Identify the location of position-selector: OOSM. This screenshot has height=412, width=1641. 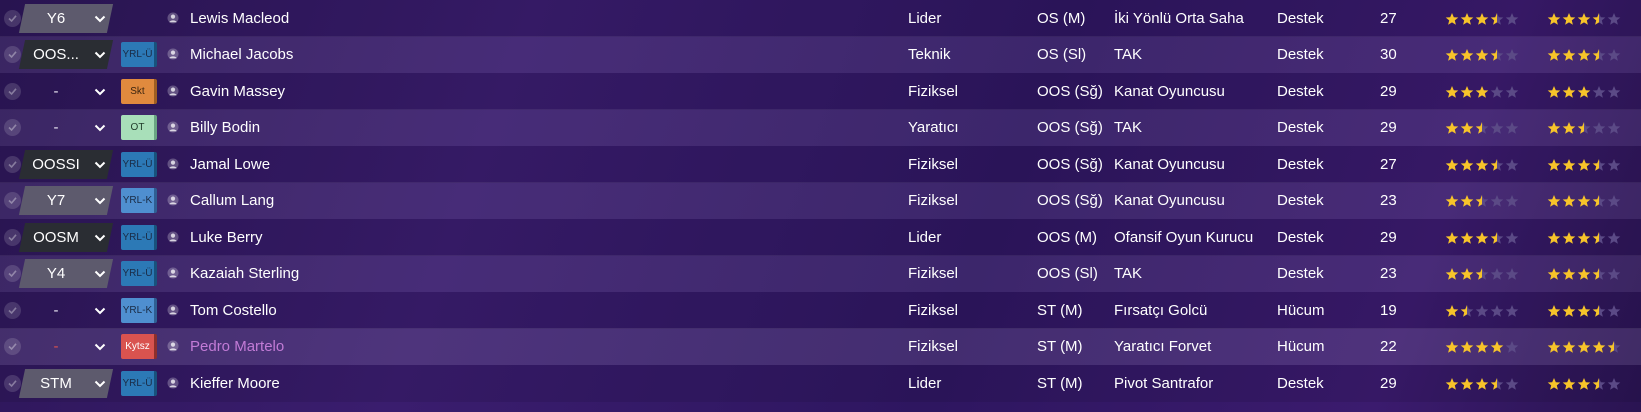
(66, 237).